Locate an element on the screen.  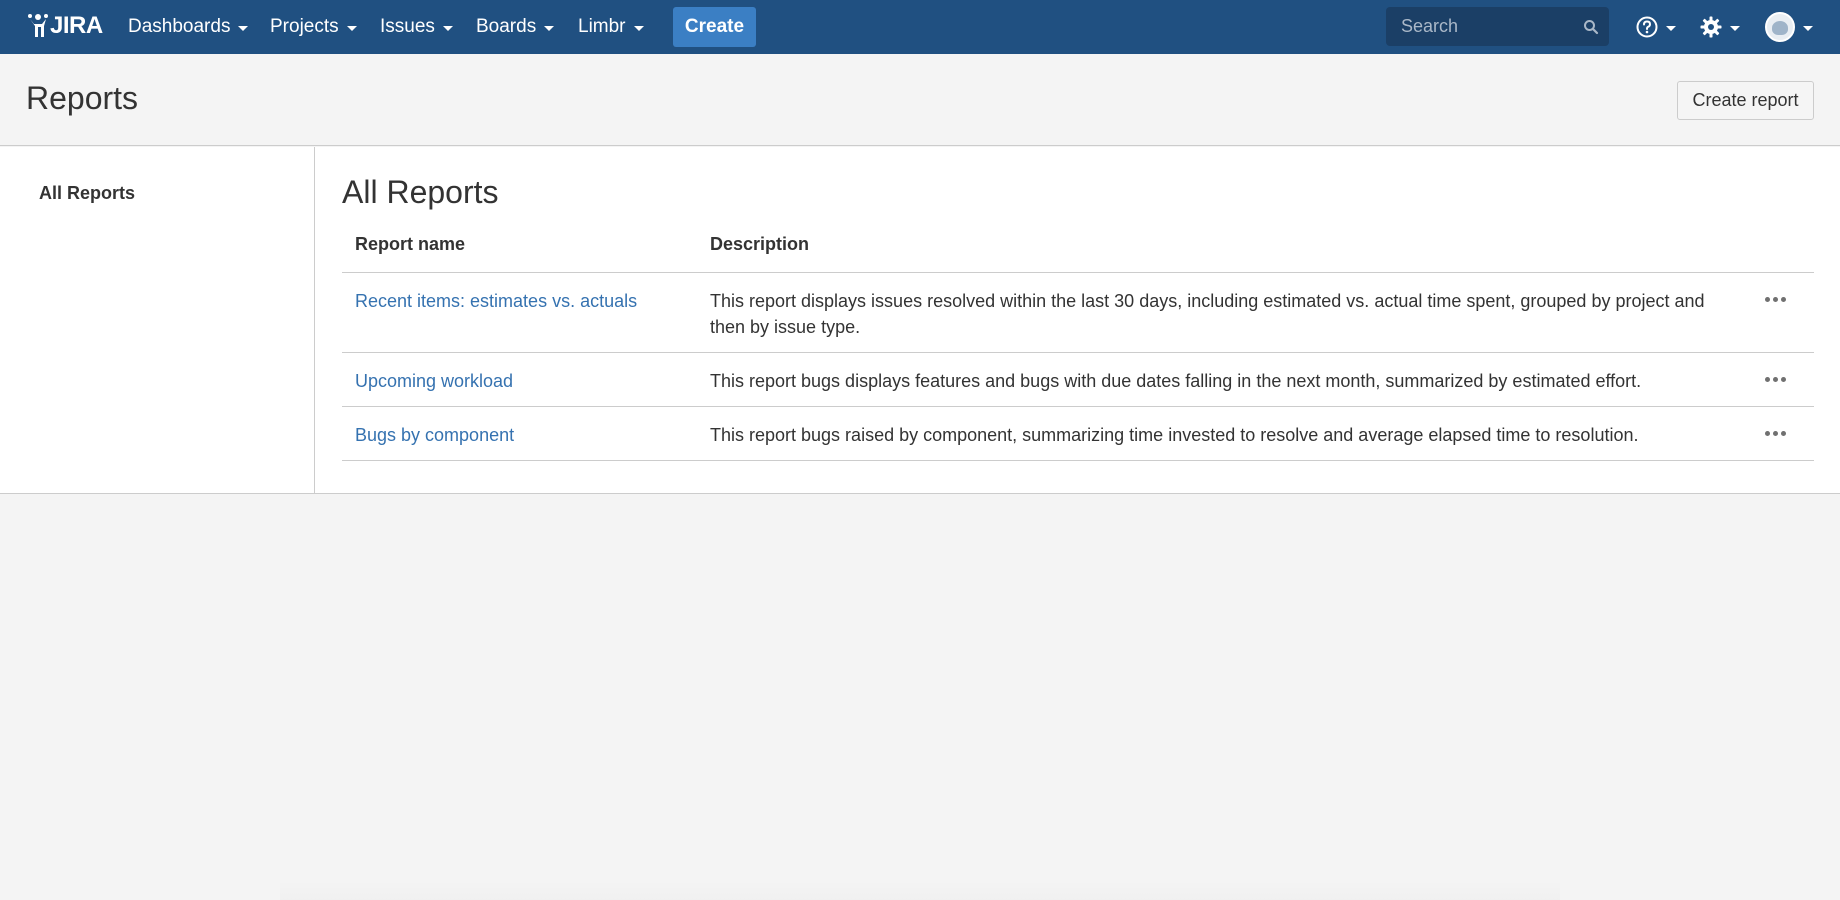
nav-dashboards: Dashboards is located at coordinates (188, 27).